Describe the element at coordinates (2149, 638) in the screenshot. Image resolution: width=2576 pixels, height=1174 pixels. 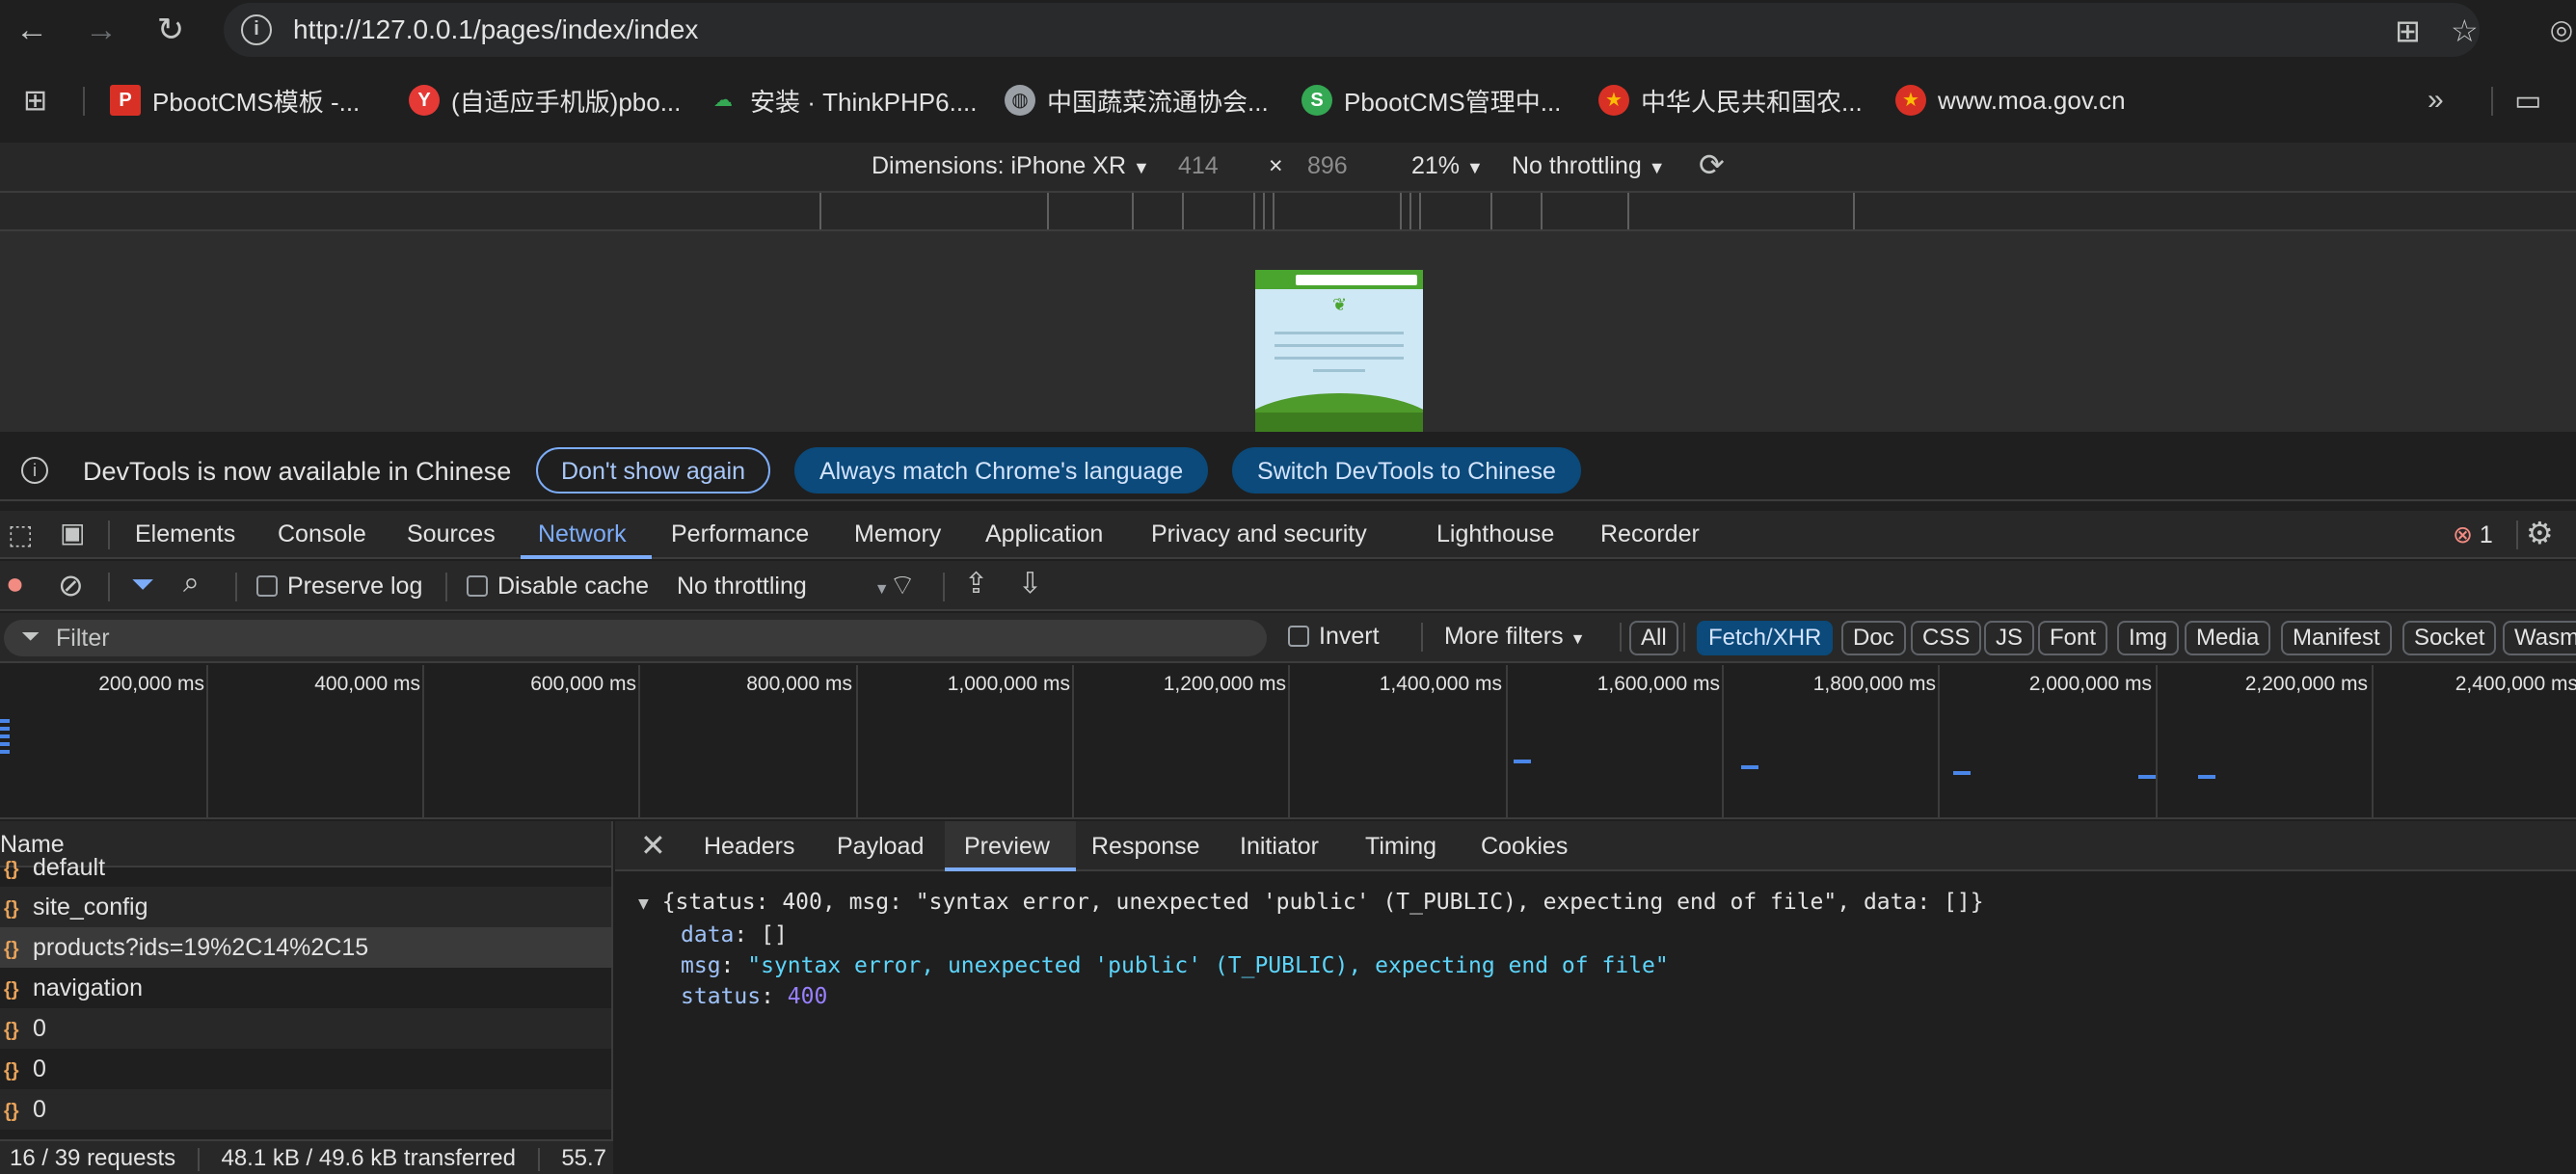
I see `filter-chip-img: Img` at that location.